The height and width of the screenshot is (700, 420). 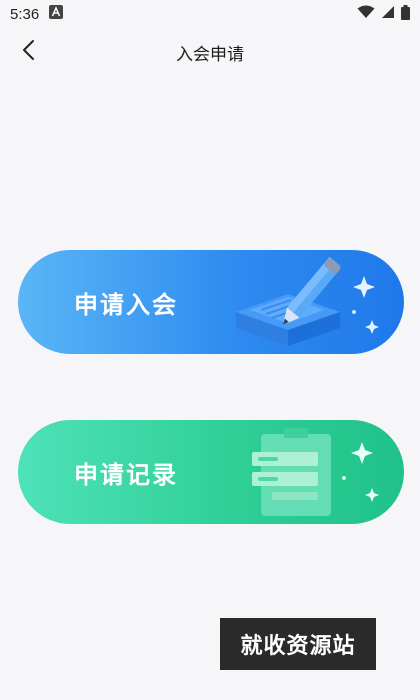 I want to click on wifi-icon, so click(x=366, y=14).